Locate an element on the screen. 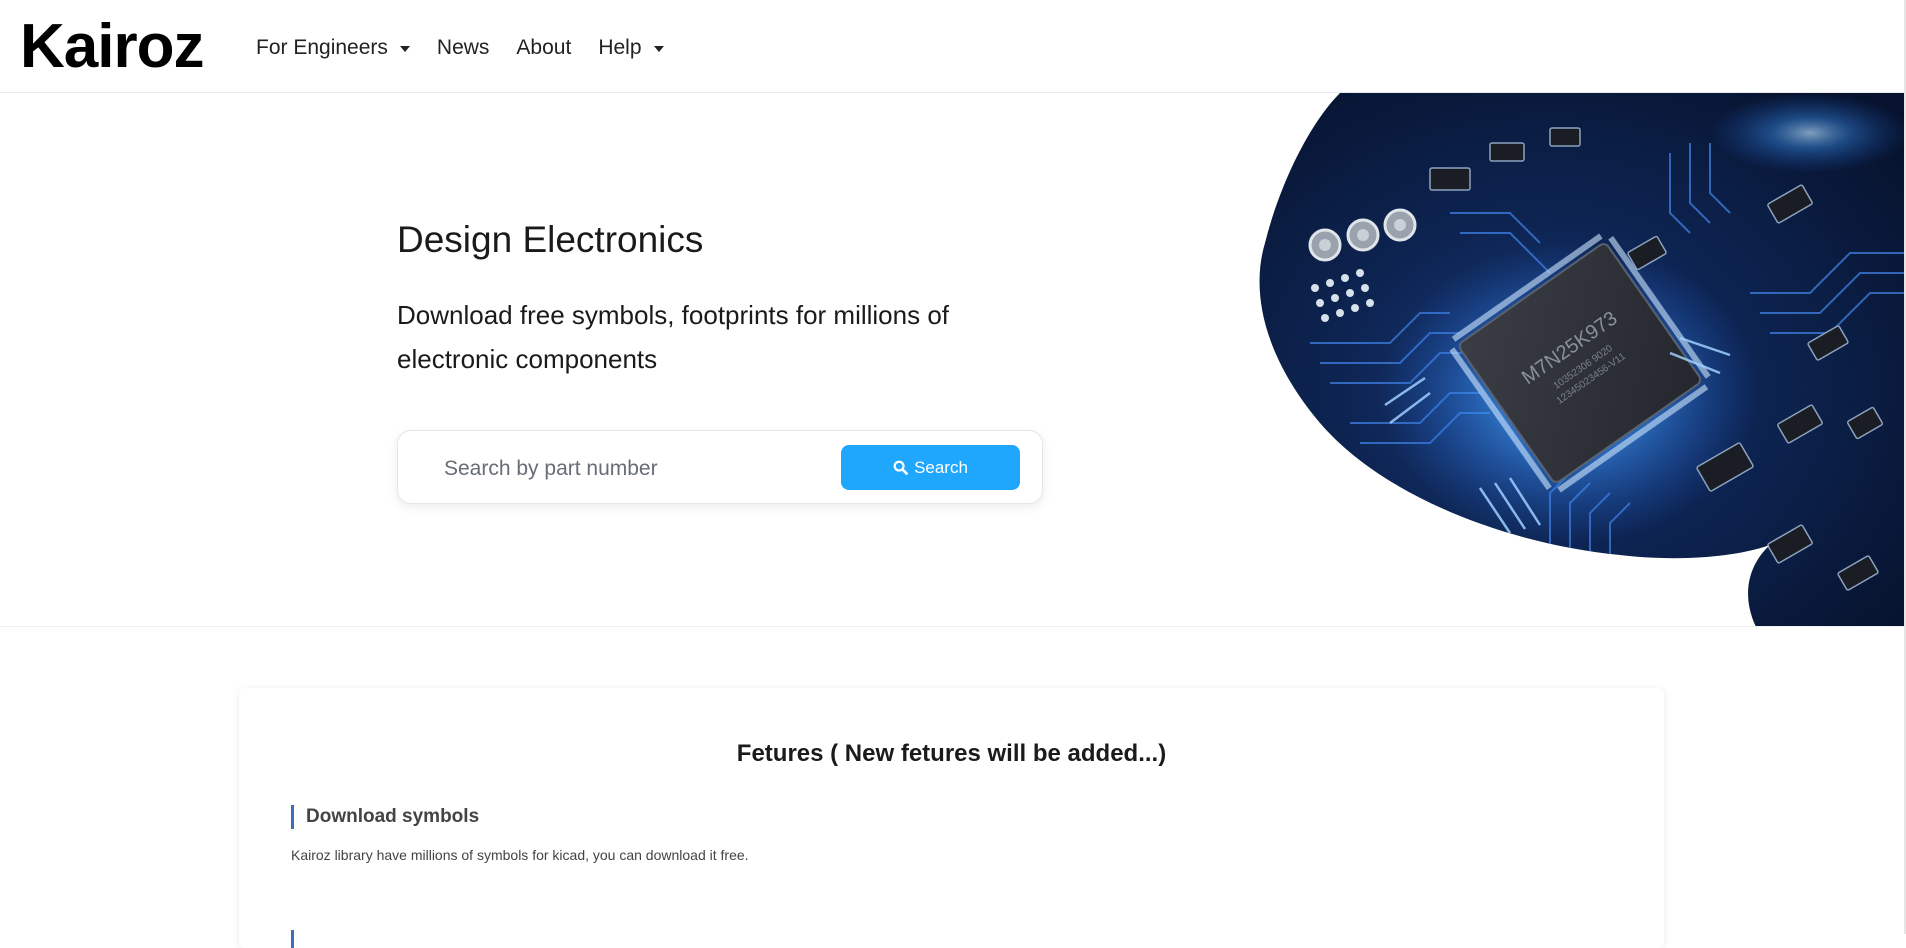 The height and width of the screenshot is (948, 1906). nav-label: News is located at coordinates (463, 47).